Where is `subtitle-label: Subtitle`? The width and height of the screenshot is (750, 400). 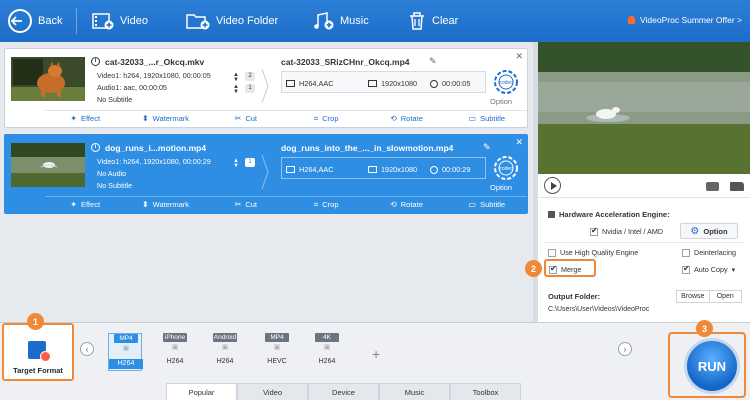
subtitle-label: Subtitle is located at coordinates (493, 204).